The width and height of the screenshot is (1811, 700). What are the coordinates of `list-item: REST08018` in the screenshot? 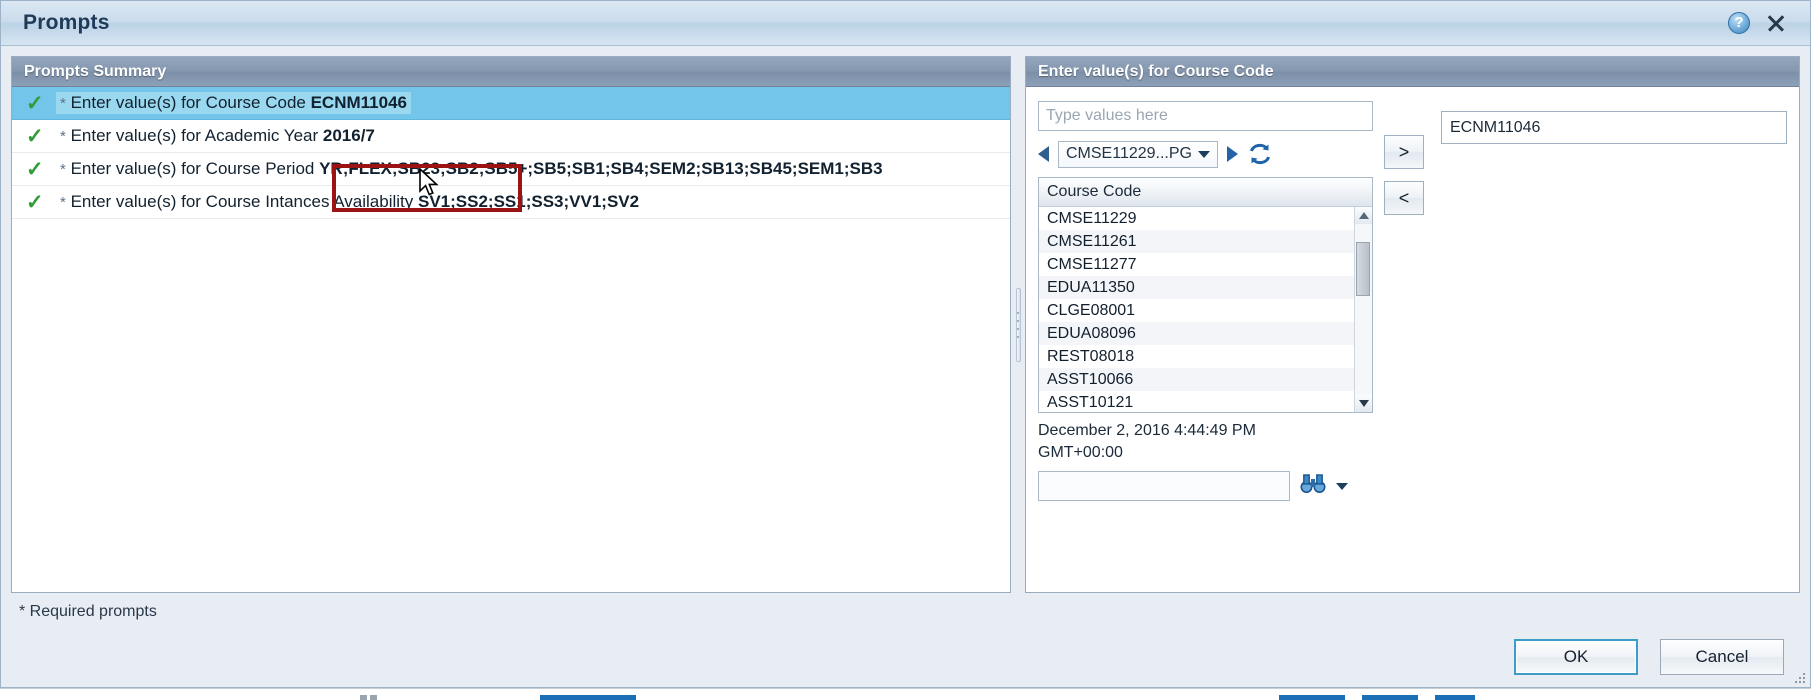 It's located at (1196, 356).